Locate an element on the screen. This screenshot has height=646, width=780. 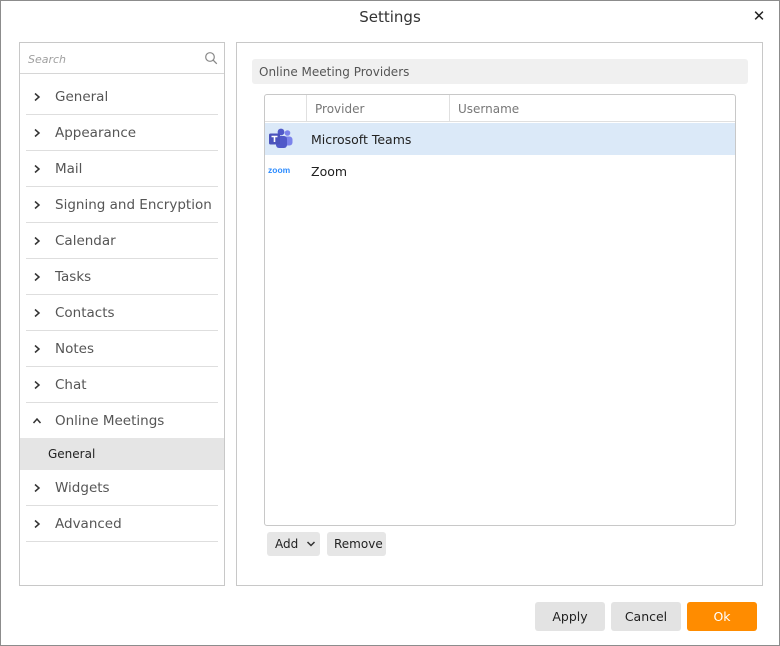
sidebar-item-label: Appearance is located at coordinates (96, 133).